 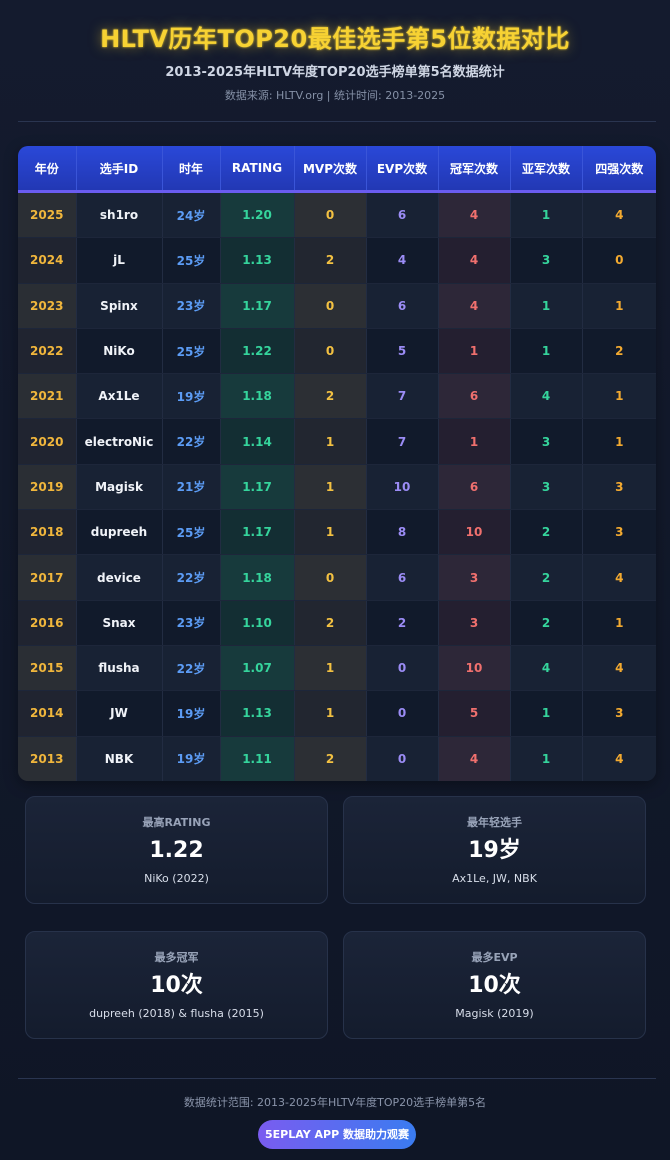 What do you see at coordinates (337, 623) in the screenshot?
I see `table-row: 2016 Snax 23岁 1.10 2 2 3 2 1` at bounding box center [337, 623].